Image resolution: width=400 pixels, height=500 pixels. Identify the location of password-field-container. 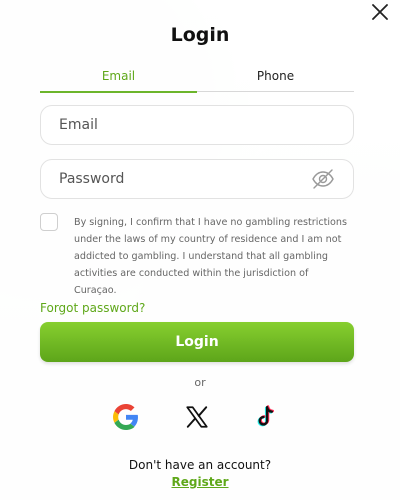
(197, 179).